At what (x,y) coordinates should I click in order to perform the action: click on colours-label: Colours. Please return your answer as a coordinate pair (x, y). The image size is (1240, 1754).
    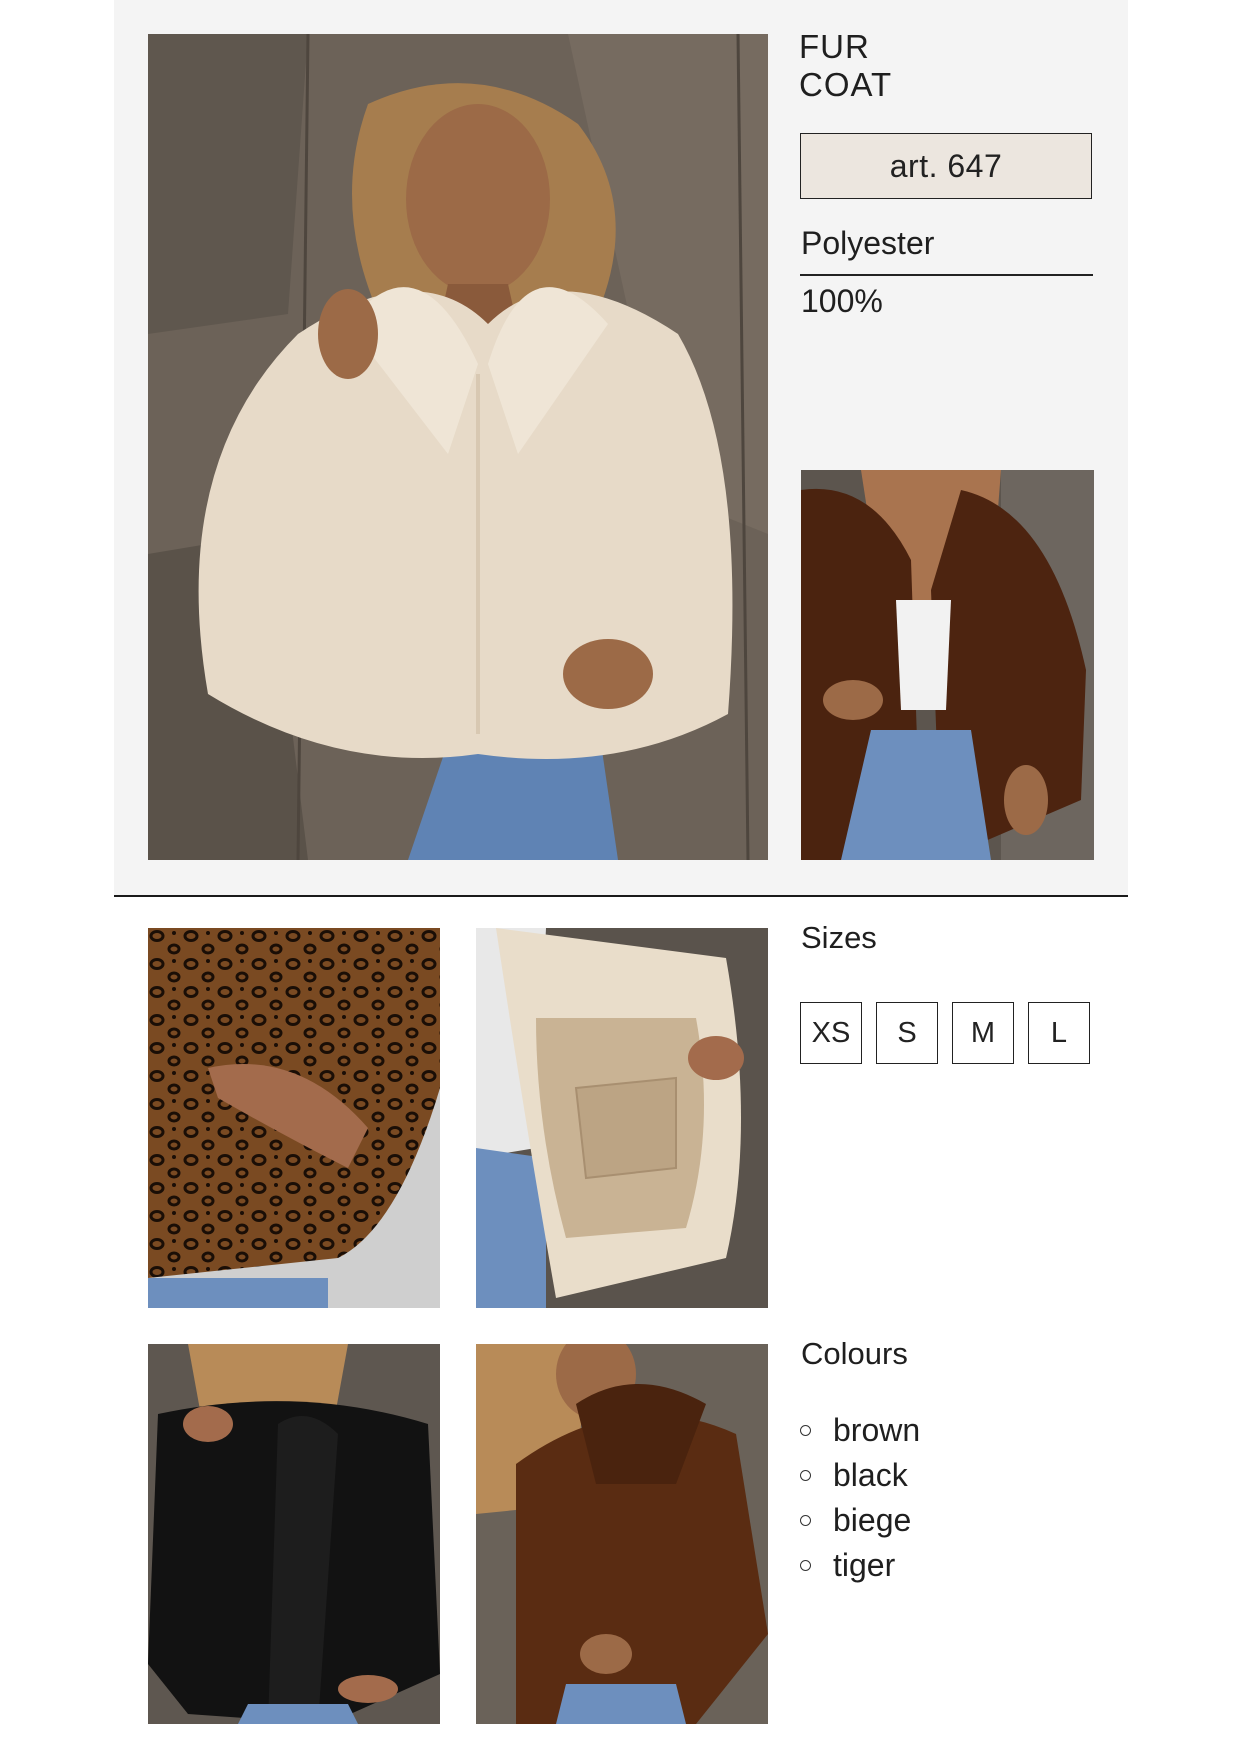
    Looking at the image, I should click on (854, 1353).